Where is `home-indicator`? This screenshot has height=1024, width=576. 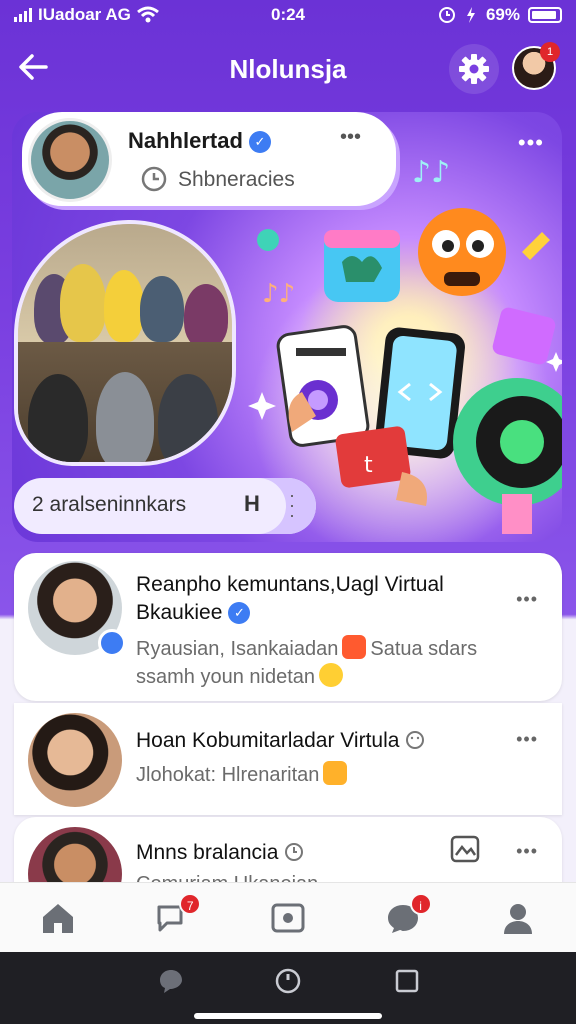 home-indicator is located at coordinates (288, 1016).